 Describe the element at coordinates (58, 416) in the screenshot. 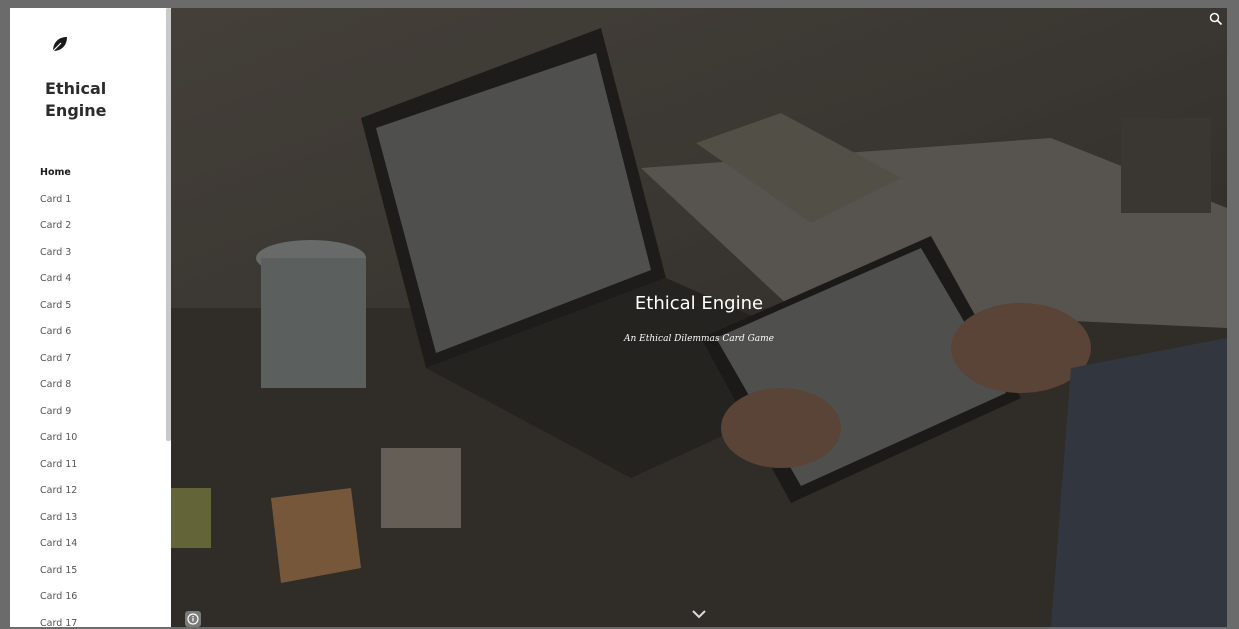

I see `nav-item-card-9: Card 9` at that location.